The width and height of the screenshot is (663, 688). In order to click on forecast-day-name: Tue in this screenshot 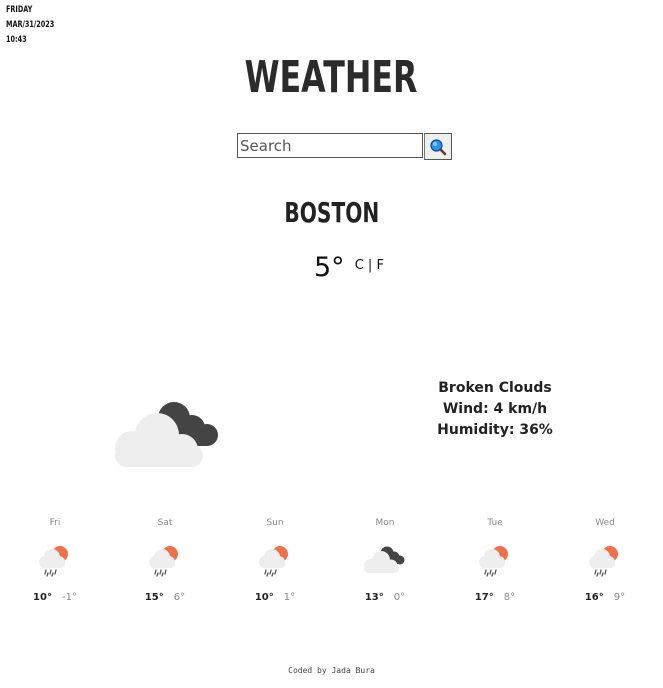, I will do `click(495, 523)`.